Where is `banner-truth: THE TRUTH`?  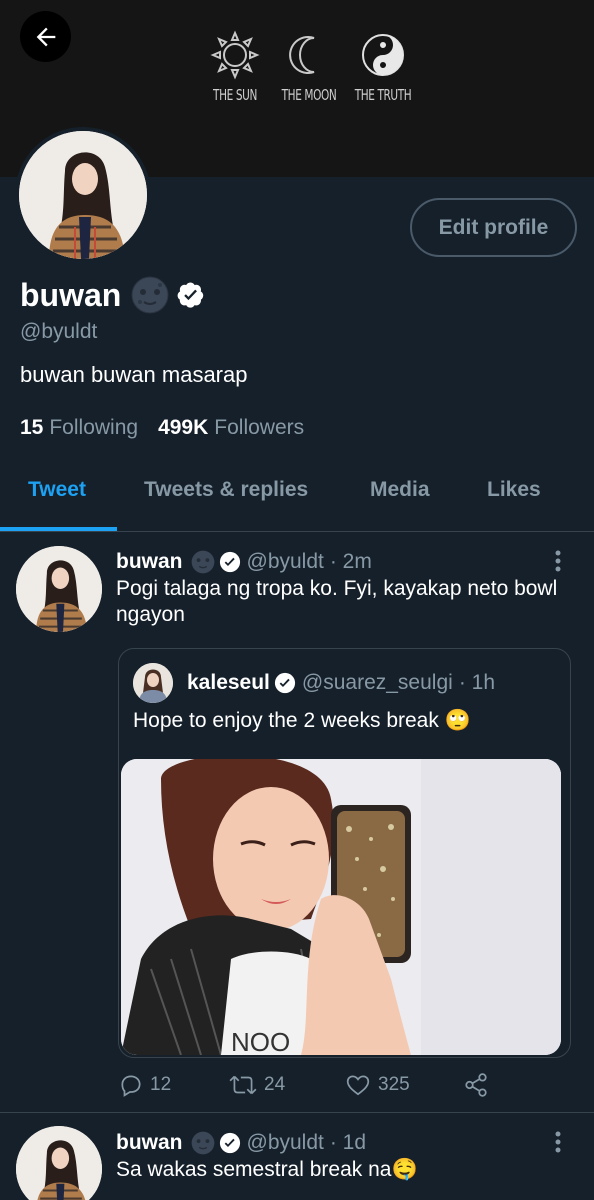
banner-truth: THE TRUTH is located at coordinates (383, 67).